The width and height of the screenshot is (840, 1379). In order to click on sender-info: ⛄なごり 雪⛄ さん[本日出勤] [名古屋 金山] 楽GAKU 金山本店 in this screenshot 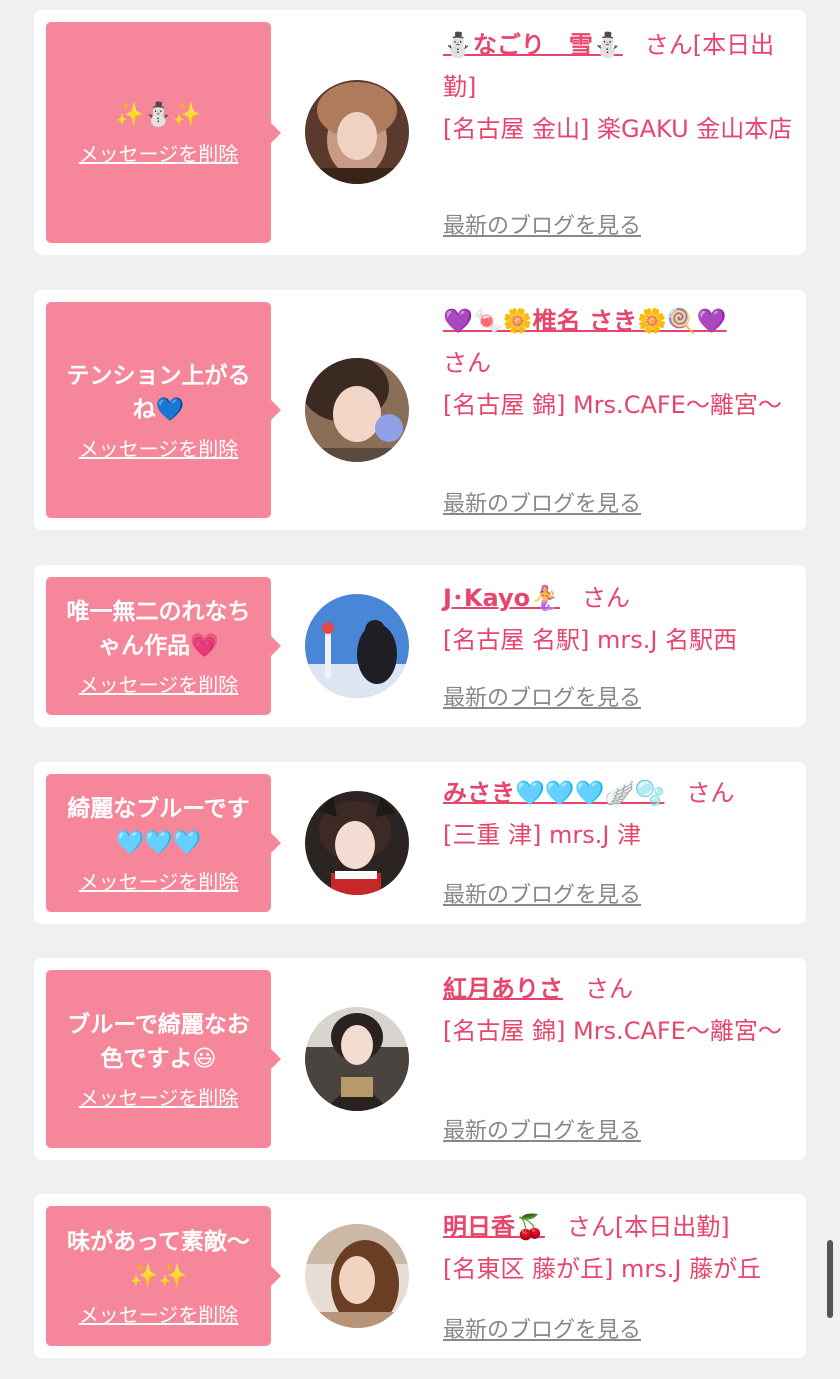, I will do `click(618, 87)`.